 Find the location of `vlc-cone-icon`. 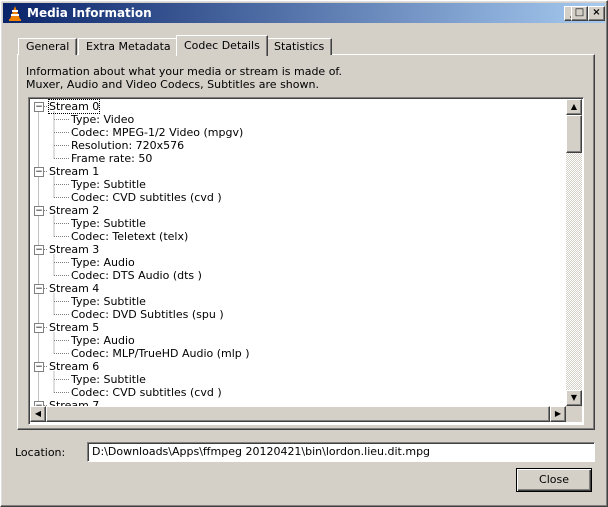

vlc-cone-icon is located at coordinates (15, 13).